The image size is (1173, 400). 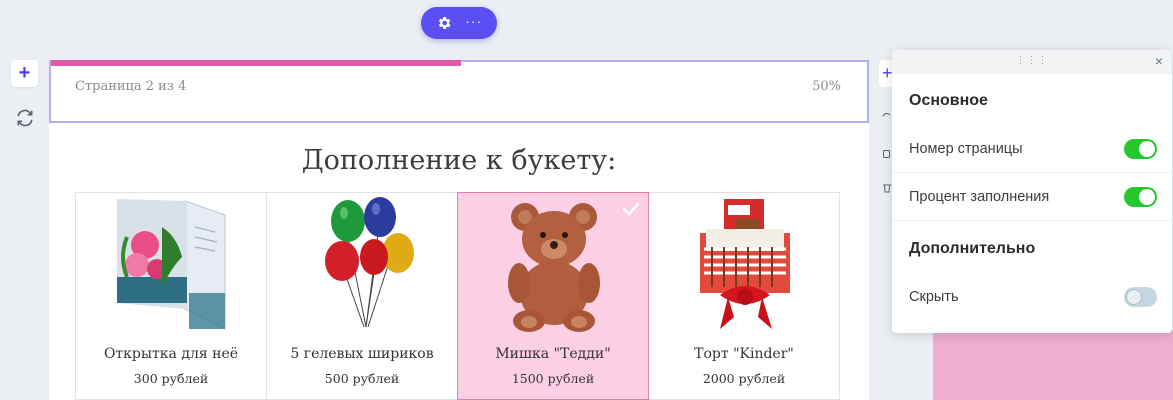 What do you see at coordinates (979, 196) in the screenshot?
I see `fill-percent-label: Процент заполнения` at bounding box center [979, 196].